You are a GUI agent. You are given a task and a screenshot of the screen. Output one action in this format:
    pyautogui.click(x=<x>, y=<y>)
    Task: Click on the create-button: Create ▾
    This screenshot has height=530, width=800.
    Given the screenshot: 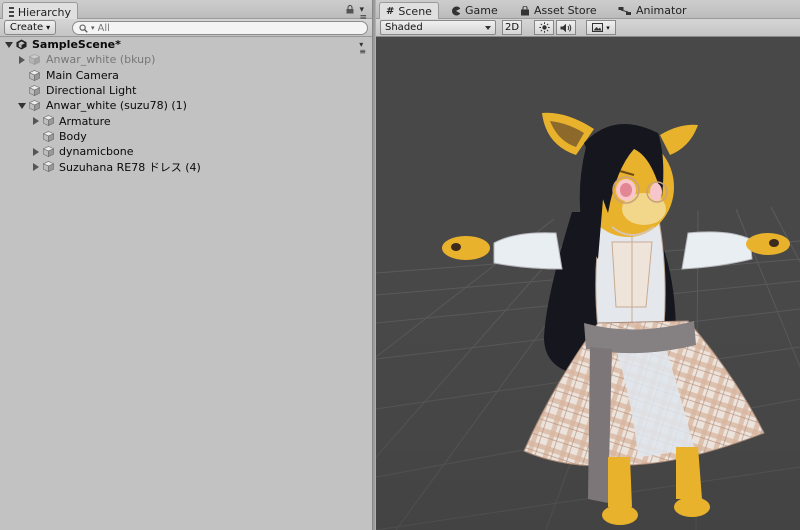 What is the action you would take?
    pyautogui.click(x=30, y=27)
    